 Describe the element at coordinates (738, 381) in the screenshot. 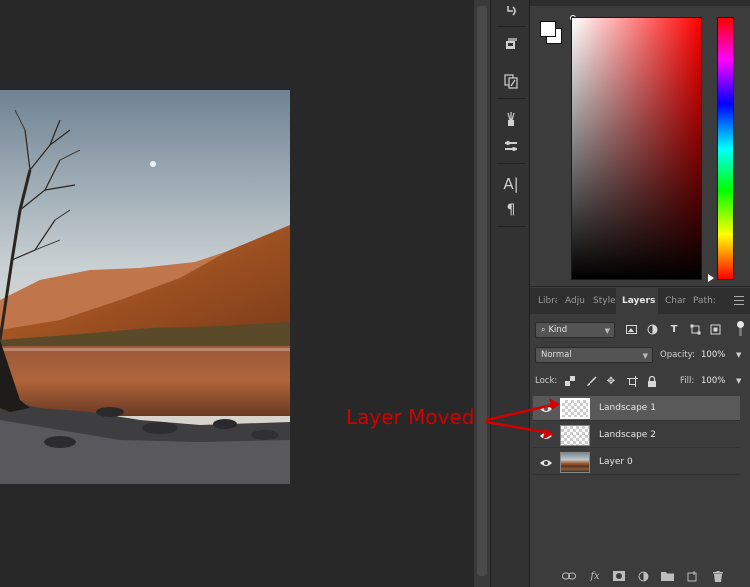

I see `fill-chevron-icon: ▼` at that location.